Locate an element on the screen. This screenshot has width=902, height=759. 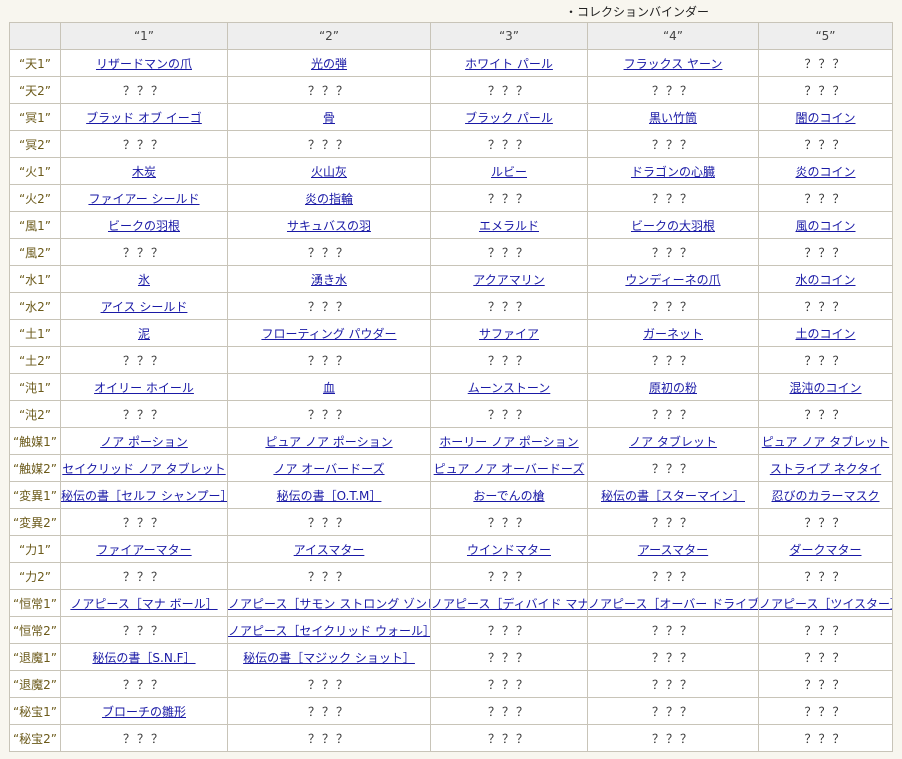
item-link: サキュバスの羽 is located at coordinates (329, 226).